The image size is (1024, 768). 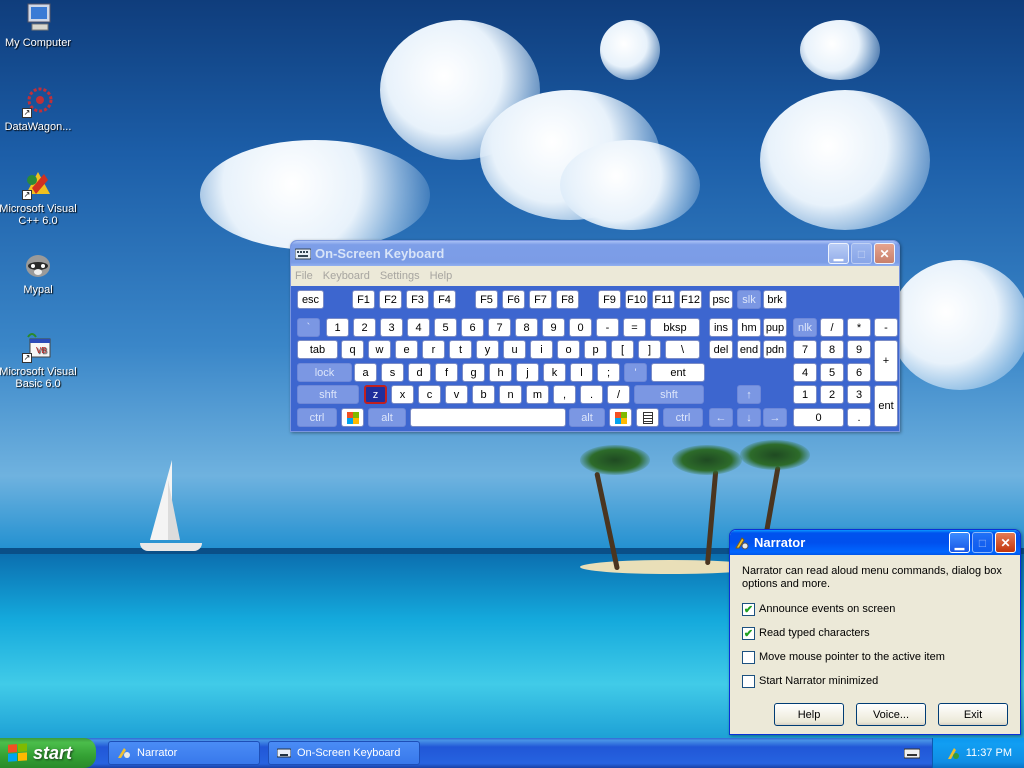 I want to click on key-home-8: k, so click(x=554, y=372).